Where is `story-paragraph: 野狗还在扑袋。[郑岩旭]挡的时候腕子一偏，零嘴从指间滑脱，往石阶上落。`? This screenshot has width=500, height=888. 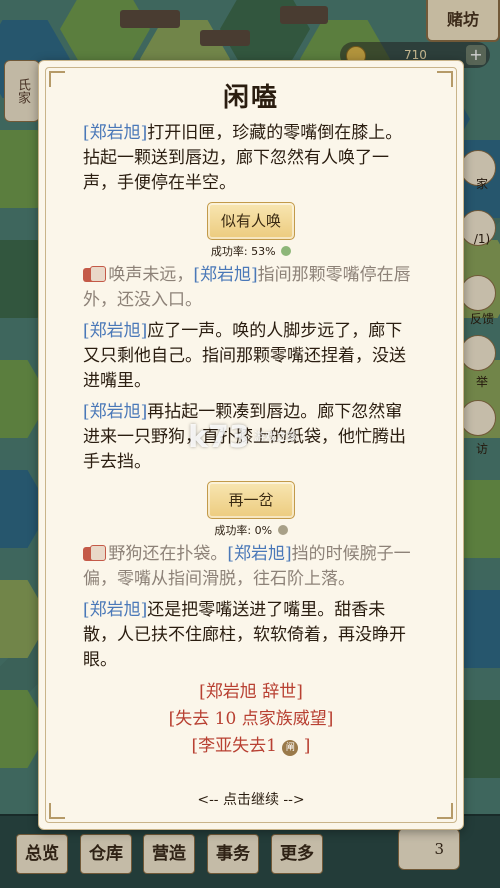 story-paragraph: 野狗还在扑袋。[郑岩旭]挡的时候腕子一偏，零嘴从指间滑脱，往石阶上落。 is located at coordinates (251, 567).